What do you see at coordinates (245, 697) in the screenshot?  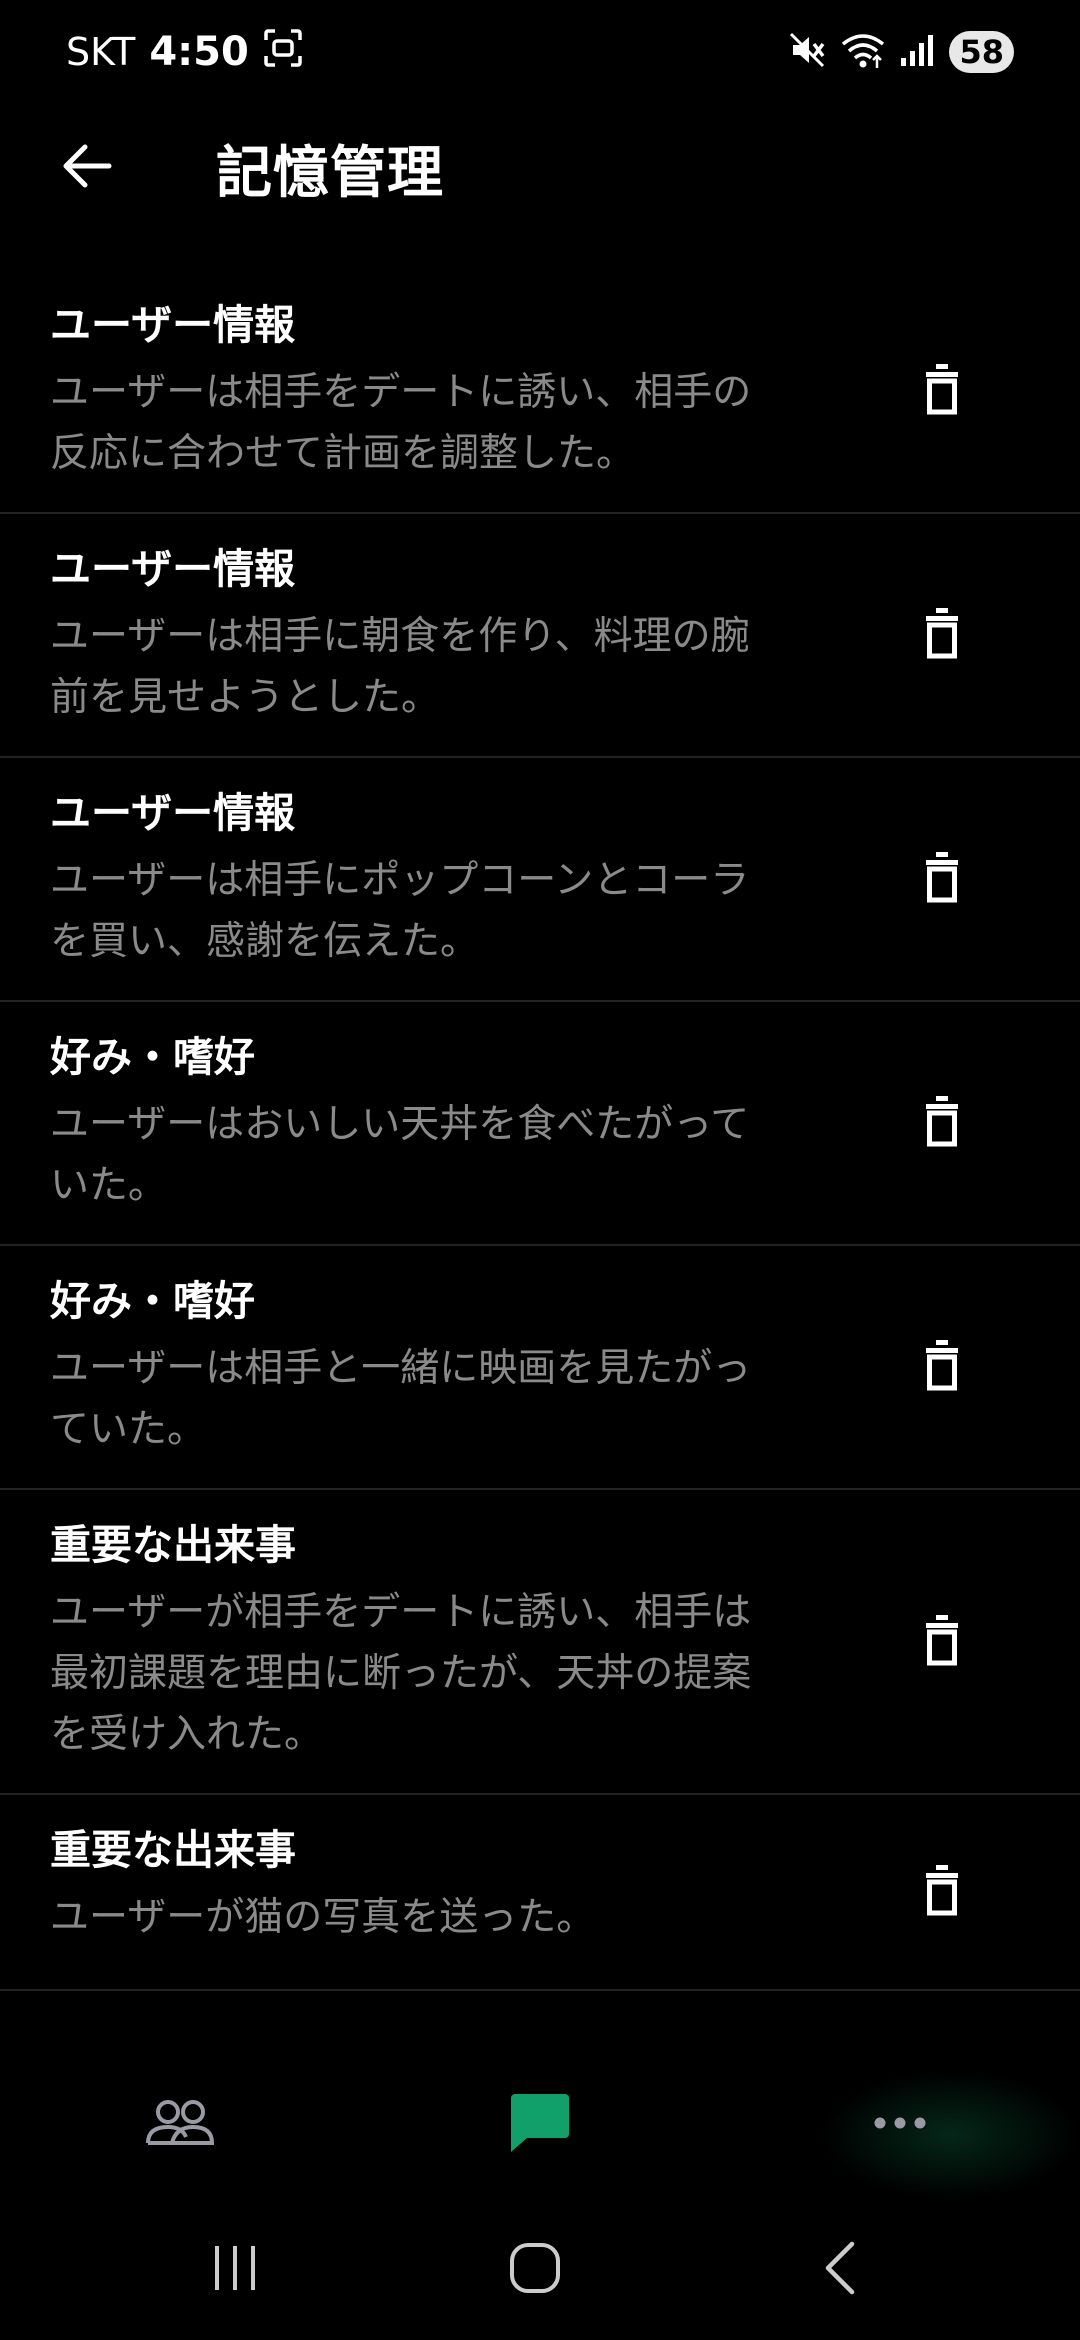 I see `memory-description-line: 前を見せようとした。` at bounding box center [245, 697].